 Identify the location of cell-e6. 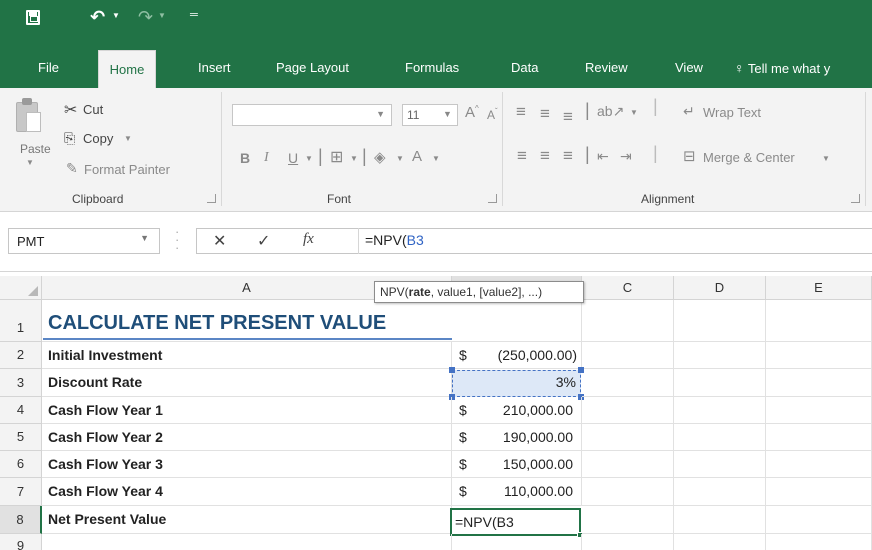
(819, 464).